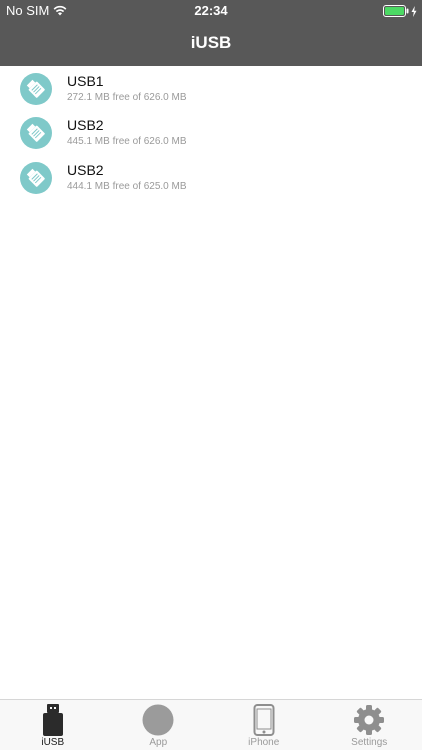 The width and height of the screenshot is (422, 750). I want to click on drive-name: USB1, so click(85, 81).